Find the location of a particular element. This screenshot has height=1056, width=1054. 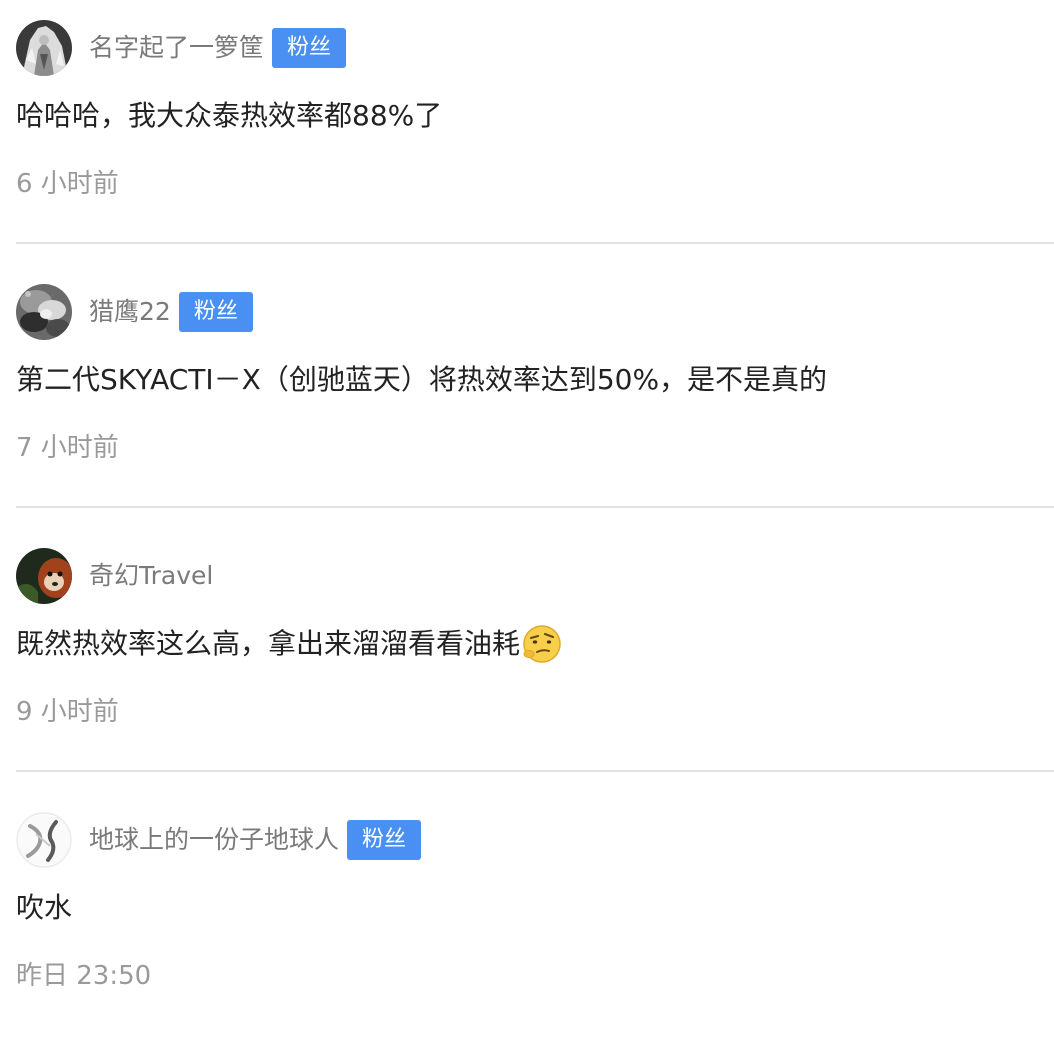

comment-text: 吹水 is located at coordinates (44, 908).